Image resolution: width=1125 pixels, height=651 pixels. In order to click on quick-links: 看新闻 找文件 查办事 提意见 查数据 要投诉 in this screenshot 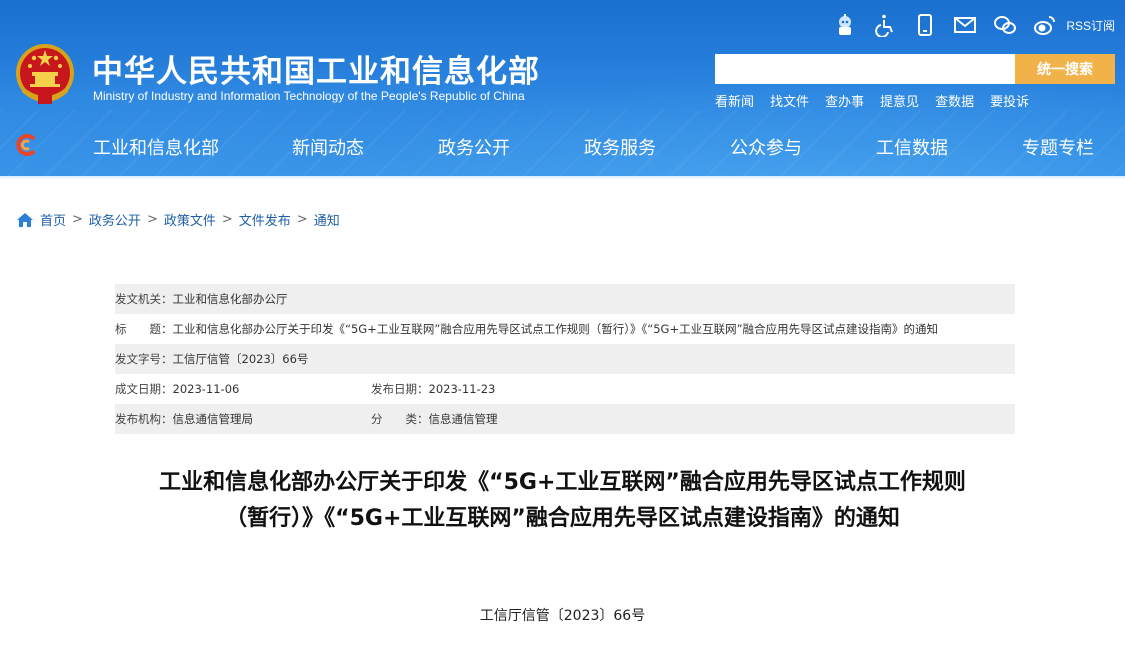, I will do `click(872, 100)`.